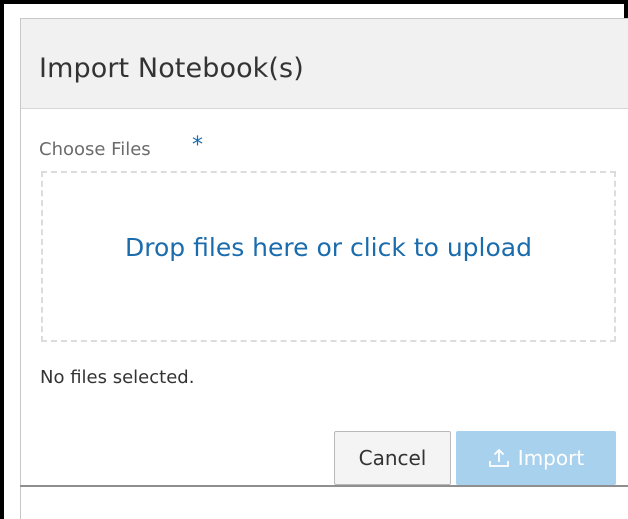 The width and height of the screenshot is (628, 519). What do you see at coordinates (2, 259) in the screenshot?
I see `frame-border-left` at bounding box center [2, 259].